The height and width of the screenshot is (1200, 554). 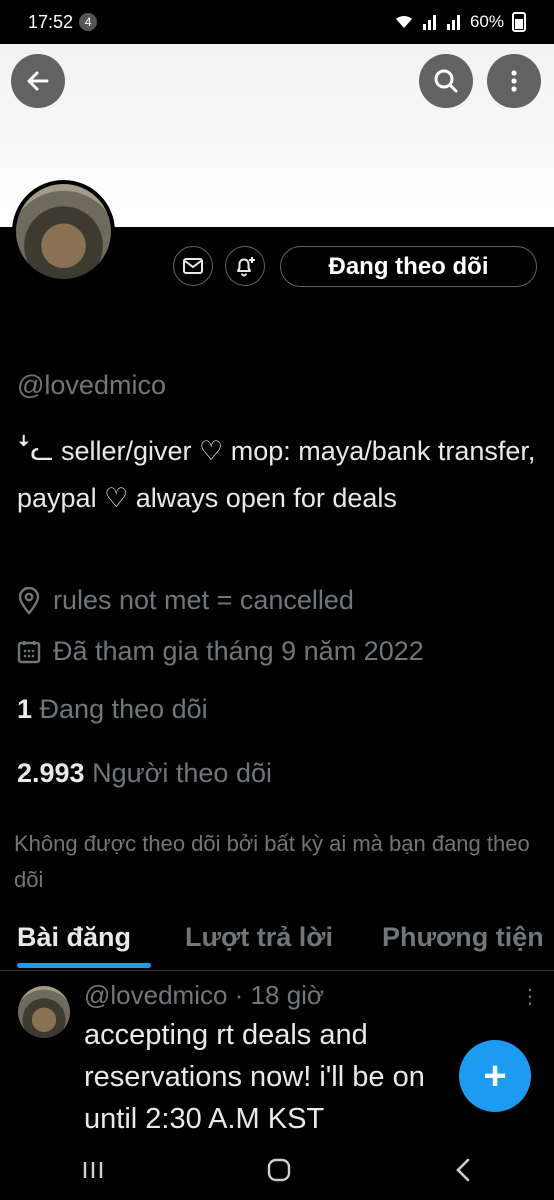 I want to click on post-avatar, so click(x=44, y=1012).